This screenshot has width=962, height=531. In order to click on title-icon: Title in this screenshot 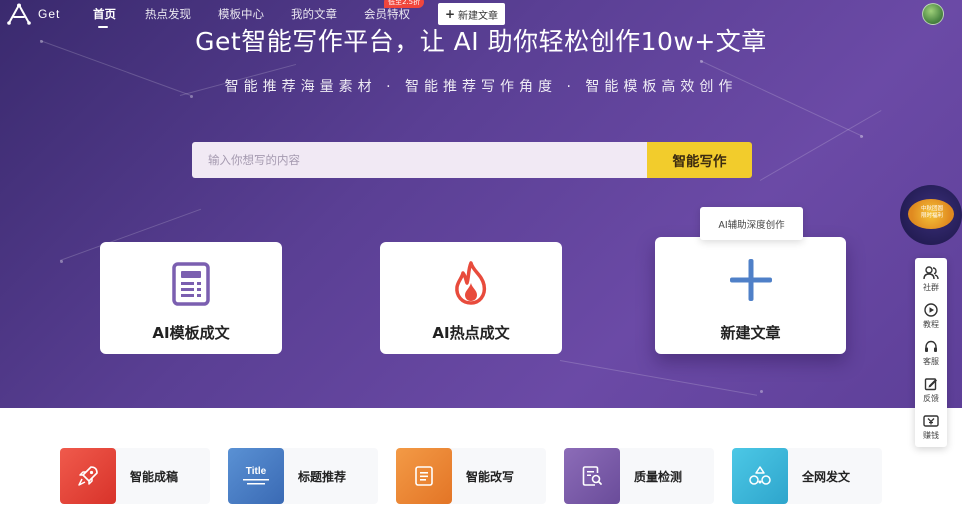, I will do `click(256, 476)`.